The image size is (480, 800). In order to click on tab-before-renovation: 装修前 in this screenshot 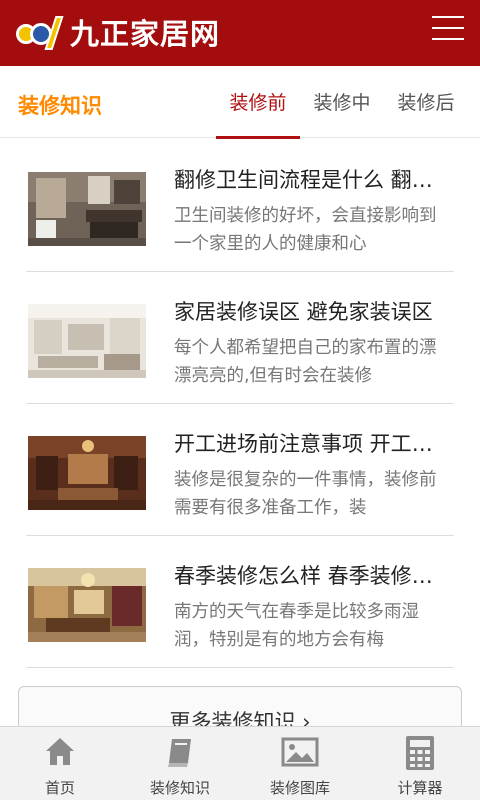, I will do `click(258, 102)`.